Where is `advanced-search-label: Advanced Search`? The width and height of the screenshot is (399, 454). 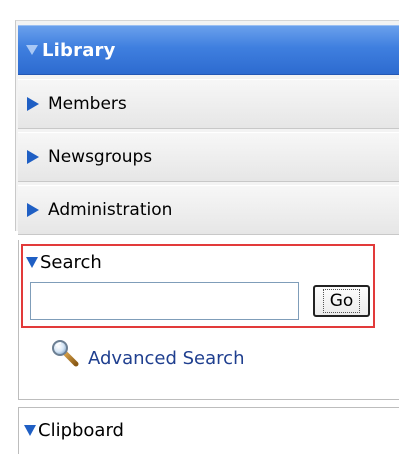 advanced-search-label: Advanced Search is located at coordinates (166, 358).